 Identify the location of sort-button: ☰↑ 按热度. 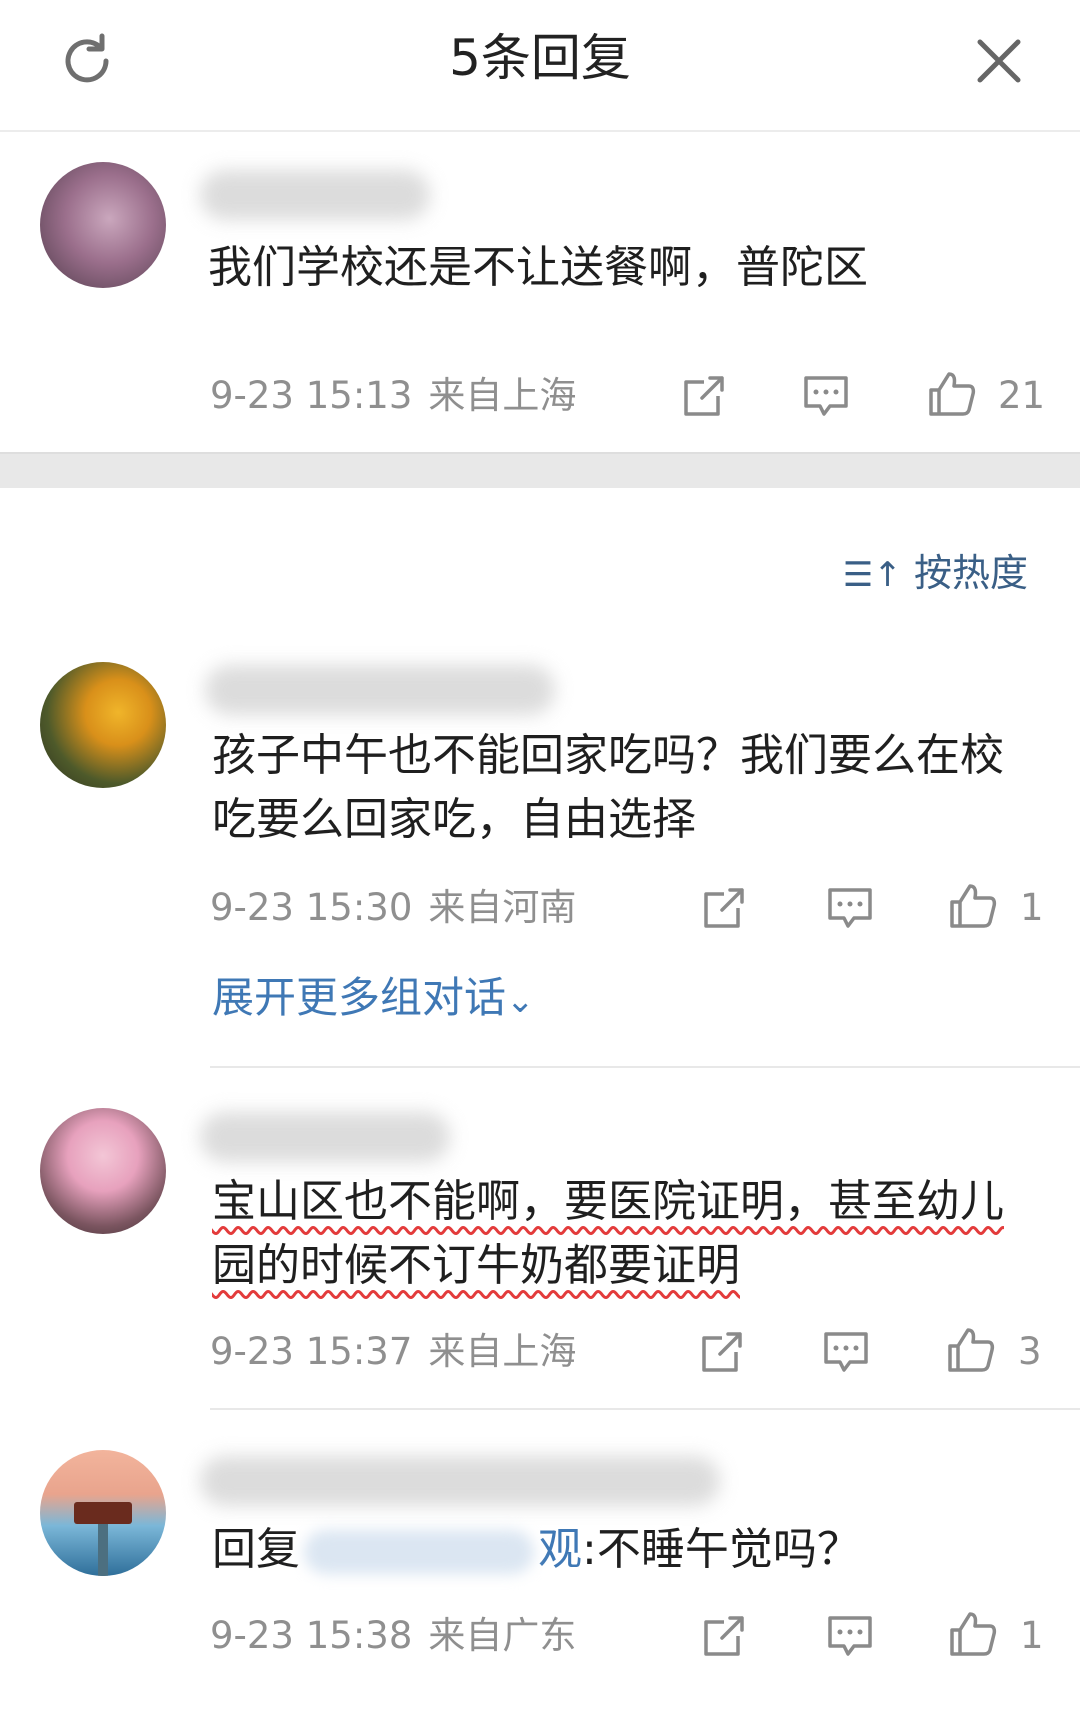
(935, 574).